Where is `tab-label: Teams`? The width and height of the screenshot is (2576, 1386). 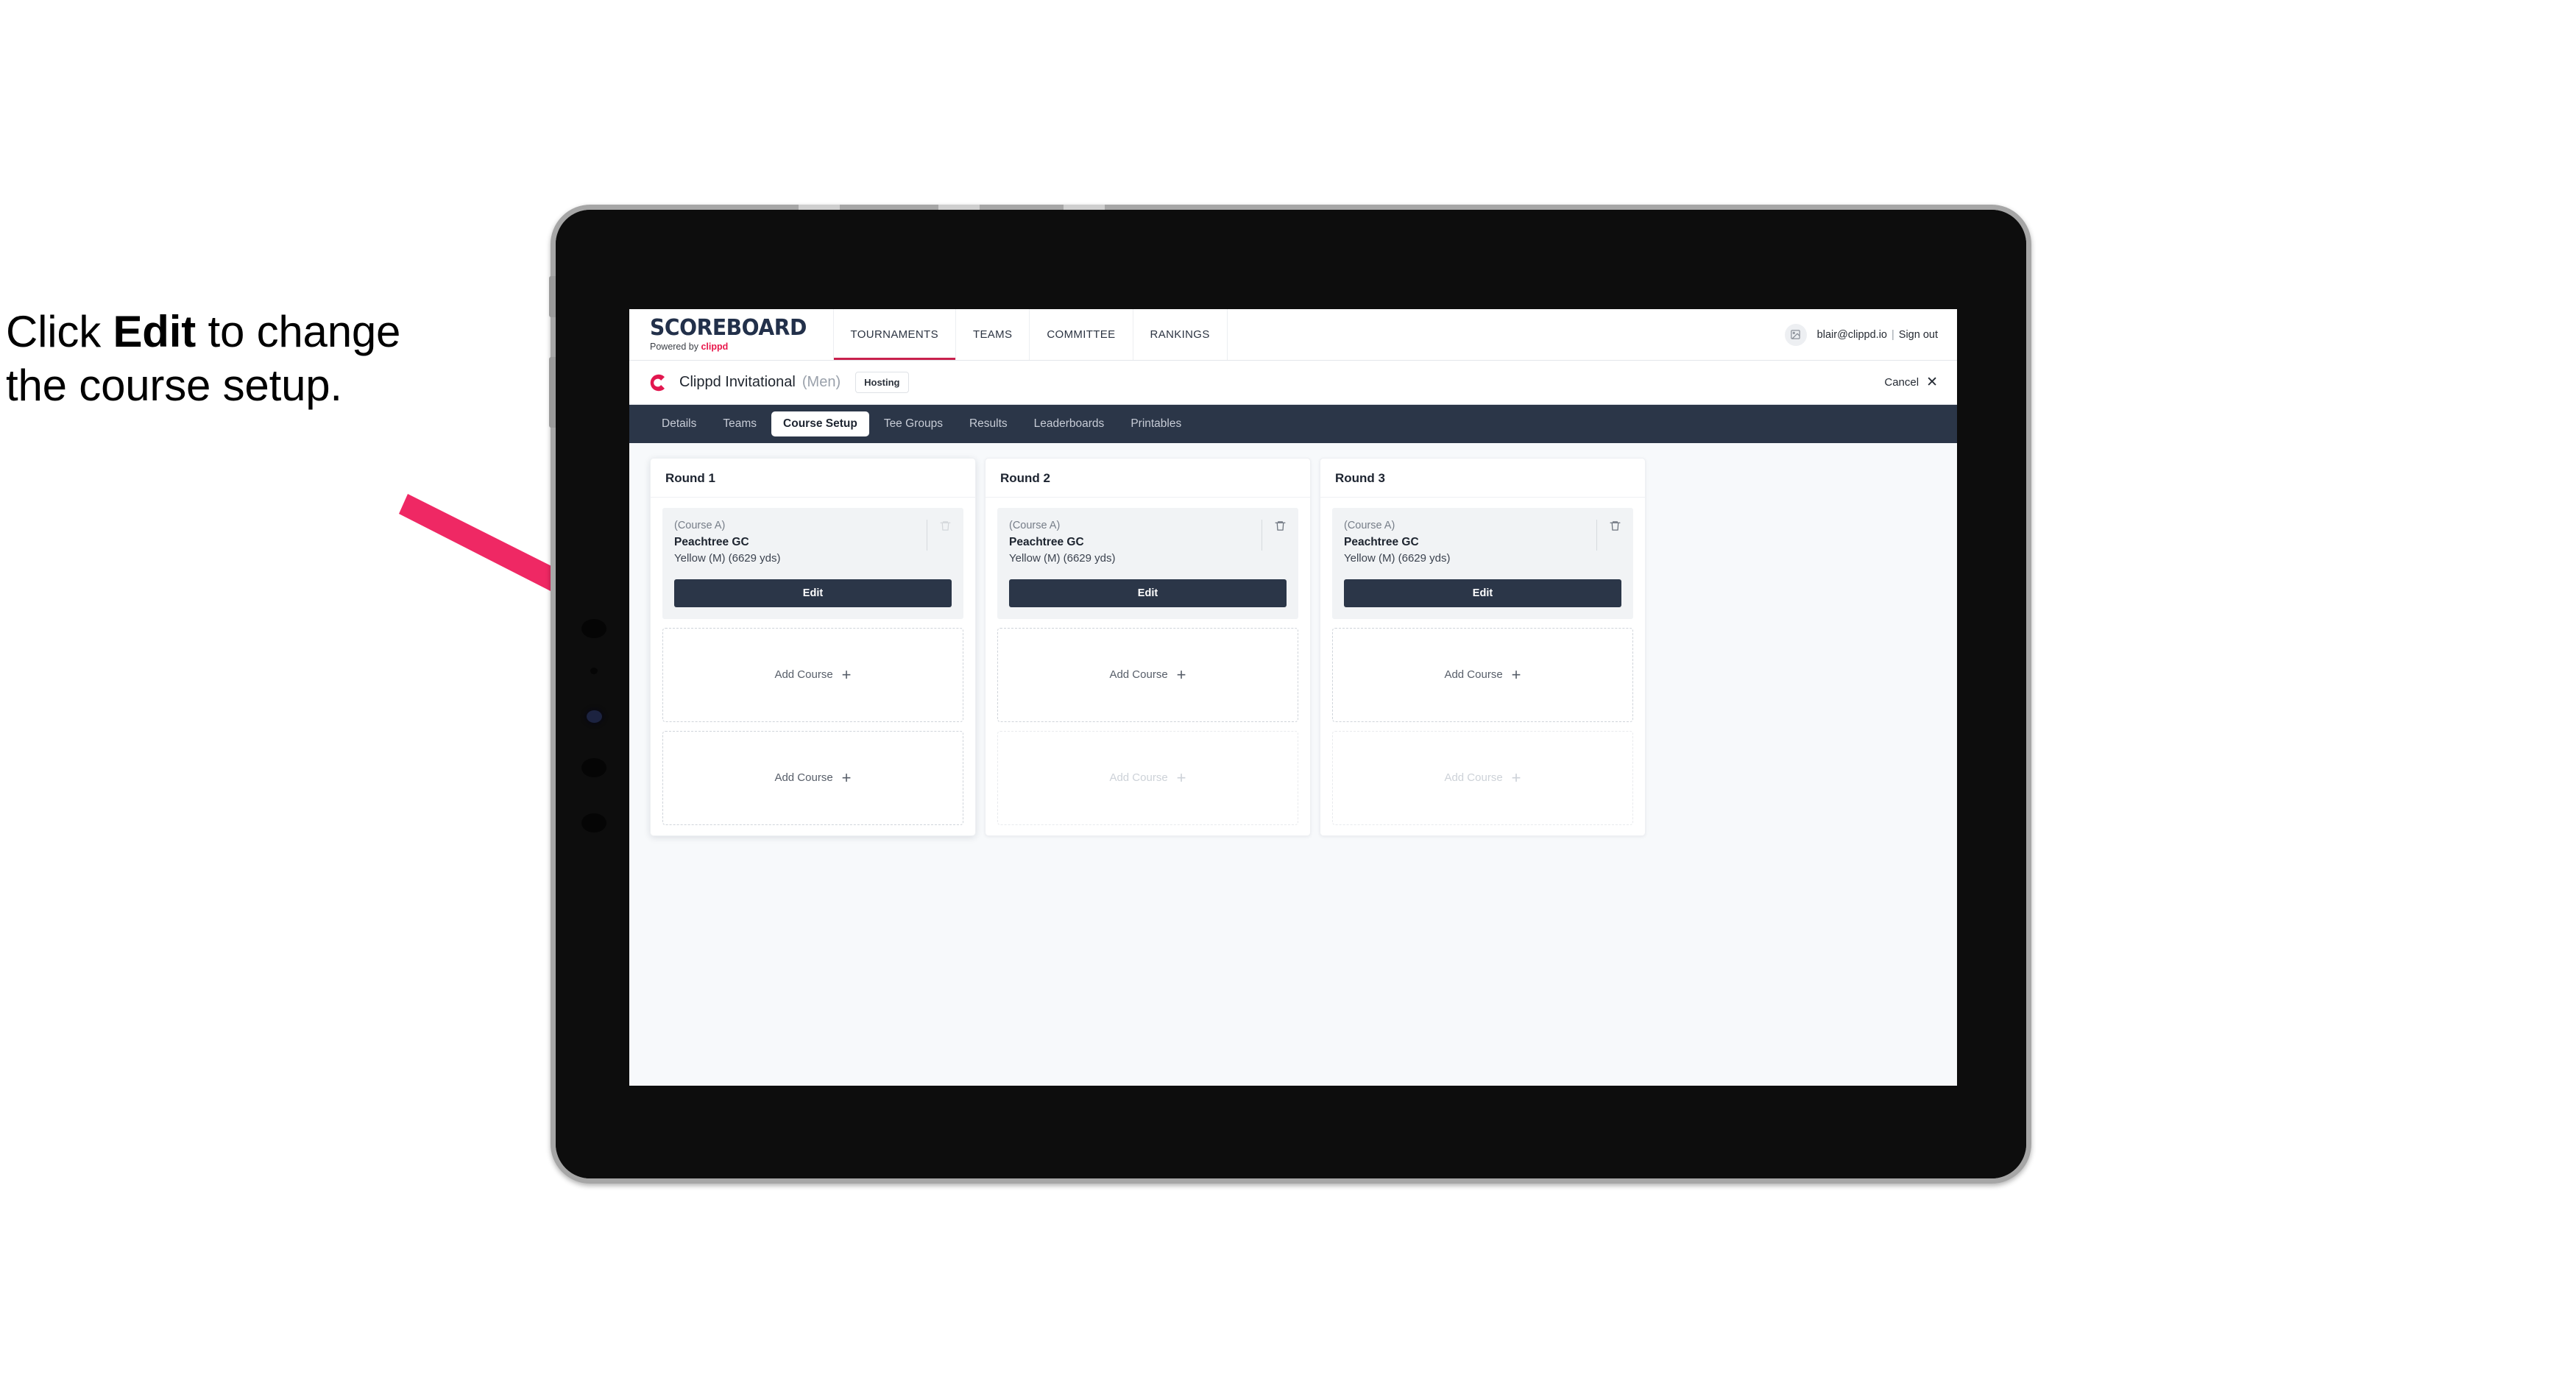 tab-label: Teams is located at coordinates (740, 423).